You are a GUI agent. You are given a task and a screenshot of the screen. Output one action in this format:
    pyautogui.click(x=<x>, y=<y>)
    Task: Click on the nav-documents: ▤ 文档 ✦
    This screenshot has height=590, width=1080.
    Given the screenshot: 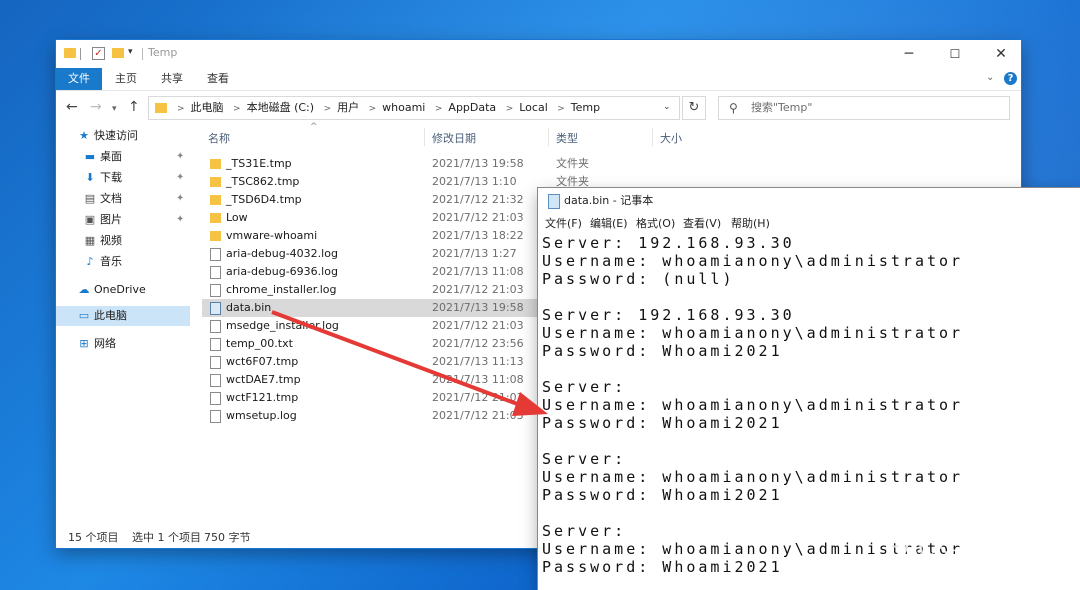 What is the action you would take?
    pyautogui.click(x=123, y=199)
    